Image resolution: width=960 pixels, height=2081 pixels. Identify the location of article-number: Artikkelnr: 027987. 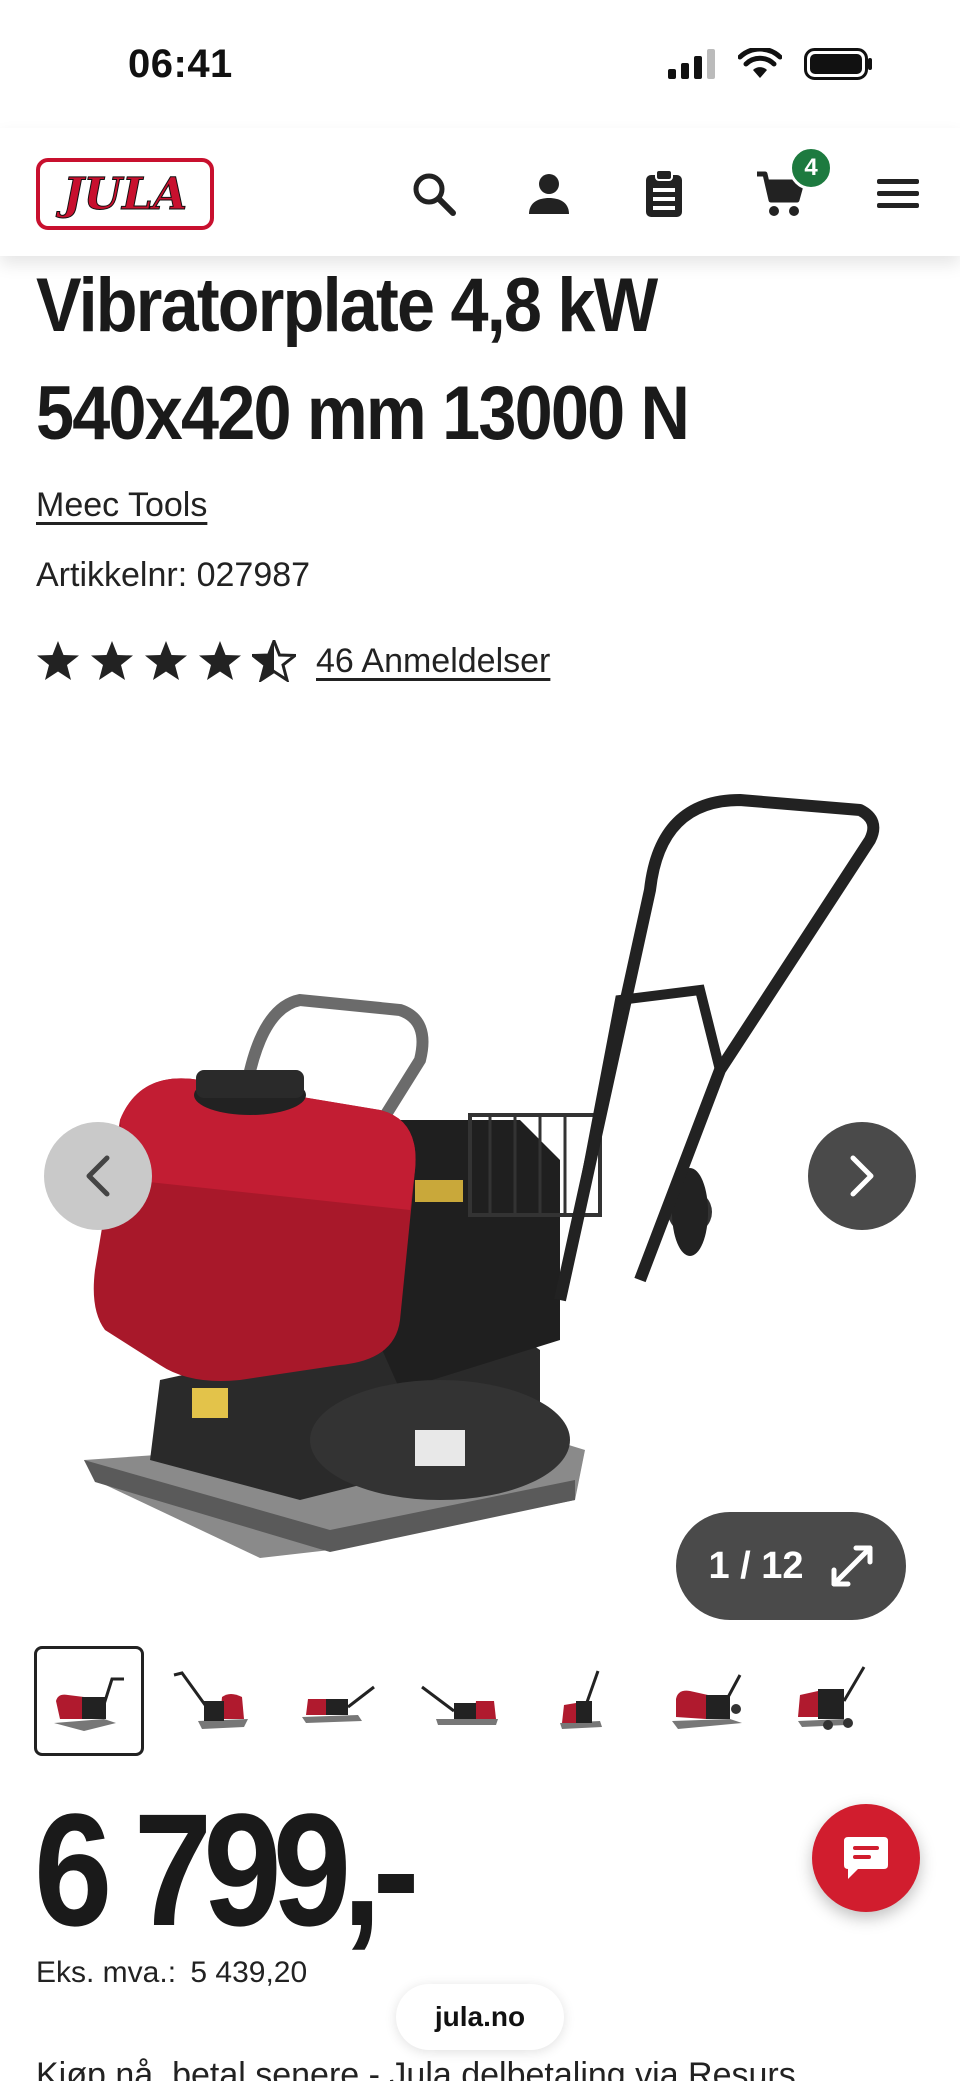
(173, 575).